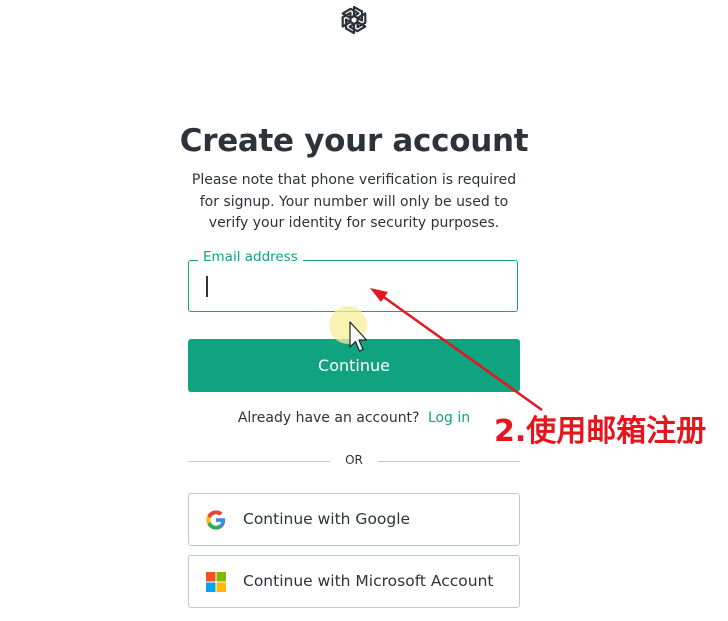  I want to click on annotation-text: 2.使用邮箱注册, so click(600, 431).